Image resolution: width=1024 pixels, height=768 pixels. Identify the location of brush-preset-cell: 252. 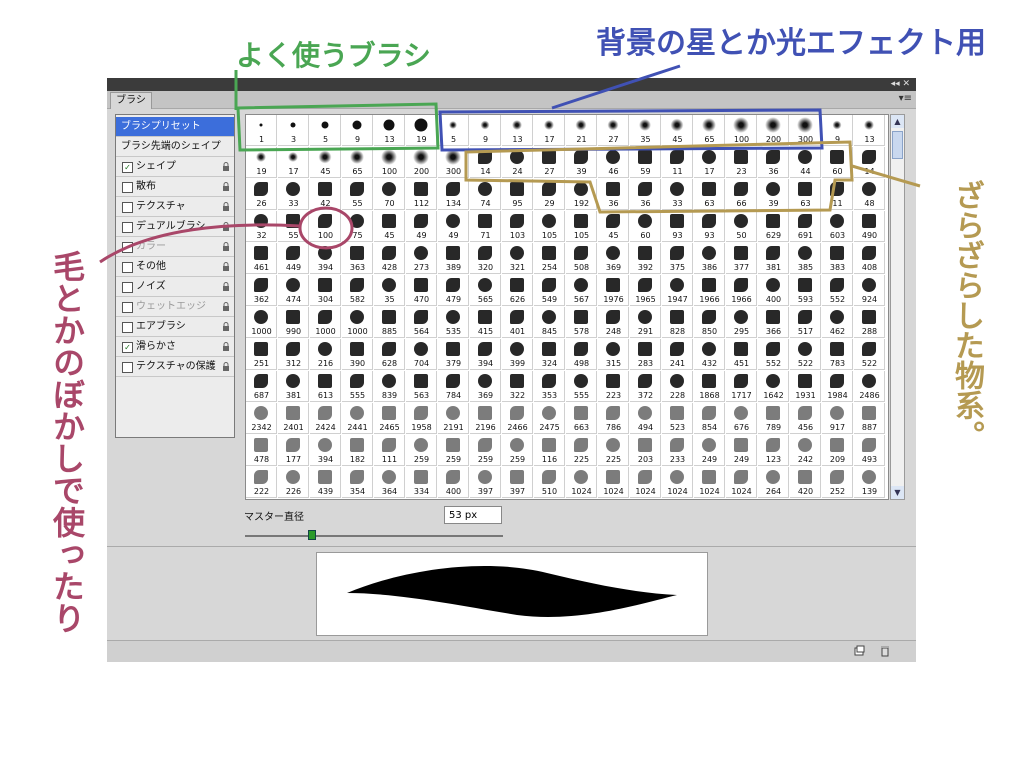
(837, 482).